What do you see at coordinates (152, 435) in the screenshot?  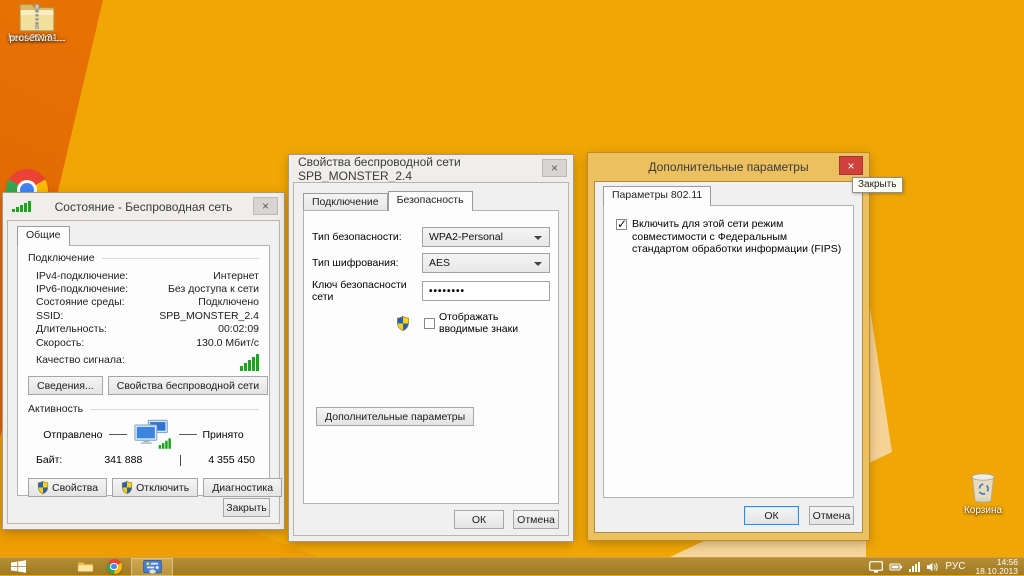 I see `network-activity-icon` at bounding box center [152, 435].